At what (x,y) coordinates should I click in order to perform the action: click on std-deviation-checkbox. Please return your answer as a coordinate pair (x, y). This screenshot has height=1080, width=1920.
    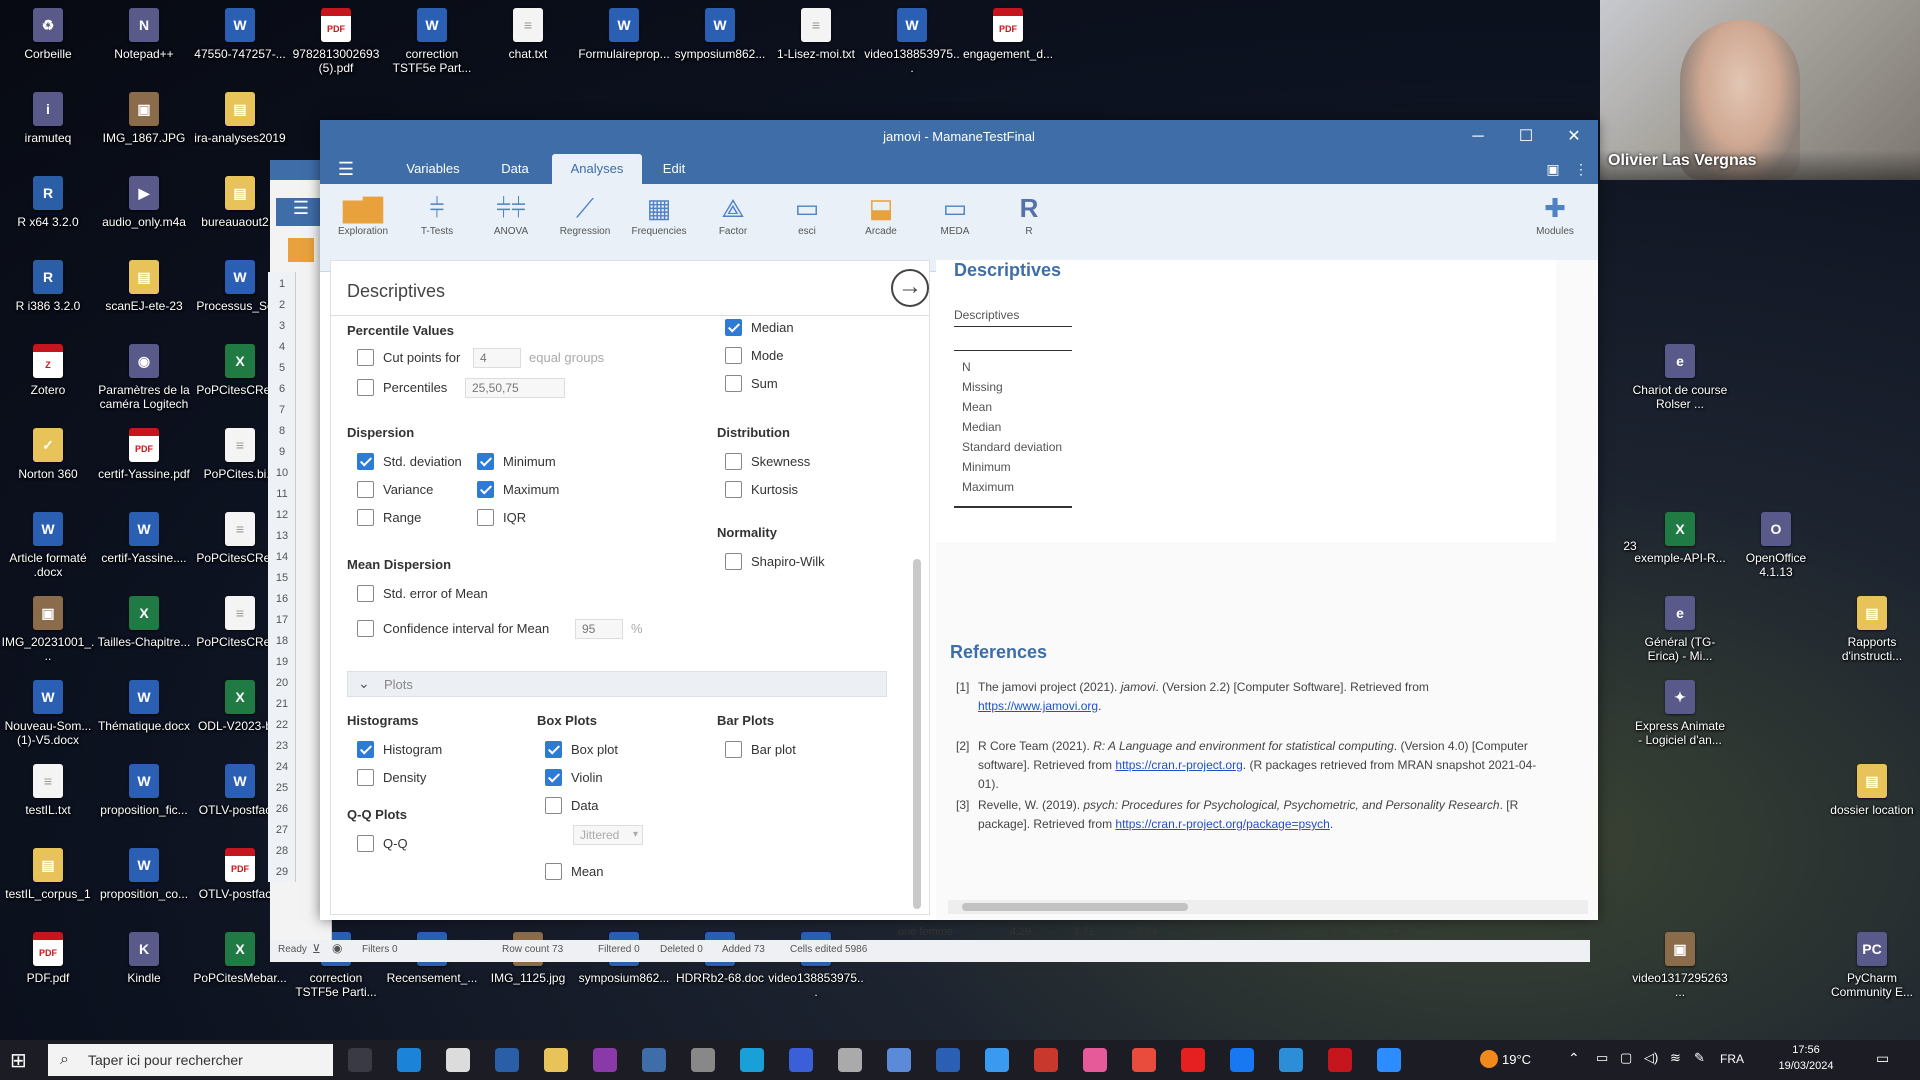
    Looking at the image, I should click on (365, 461).